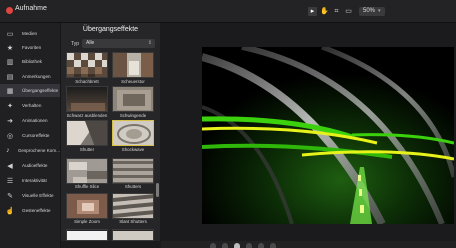 This screenshot has height=248, width=456. I want to click on shockwave-preview, so click(133, 133).